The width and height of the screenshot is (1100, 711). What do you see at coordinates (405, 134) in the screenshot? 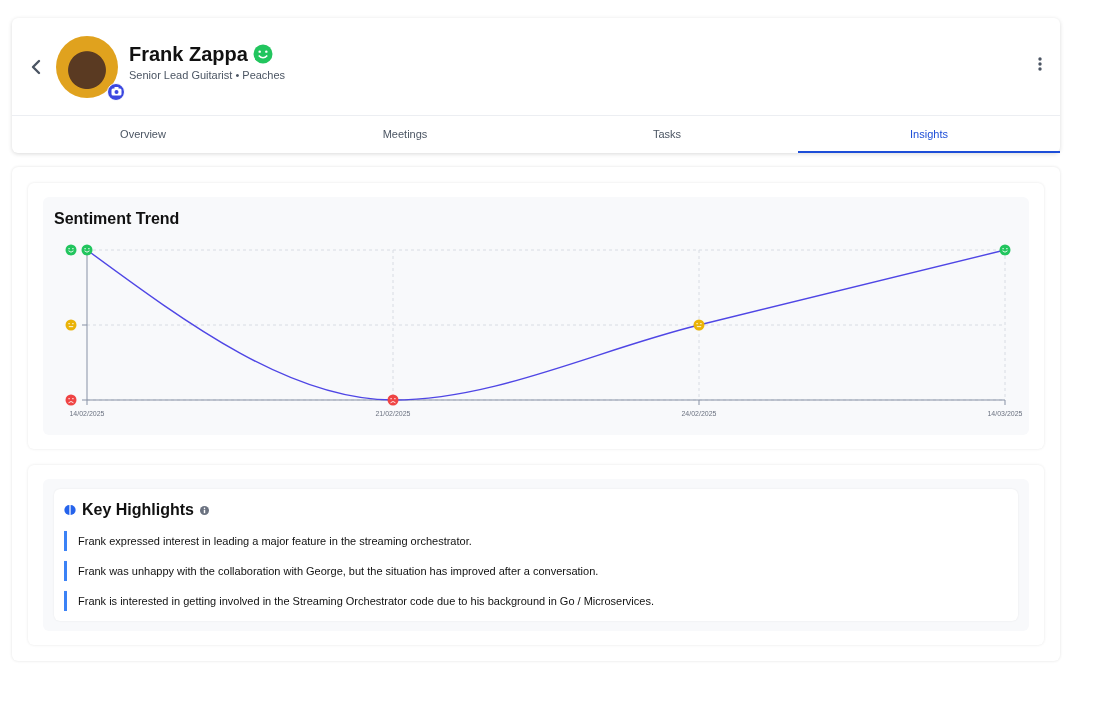
I see `tab: Meetings` at bounding box center [405, 134].